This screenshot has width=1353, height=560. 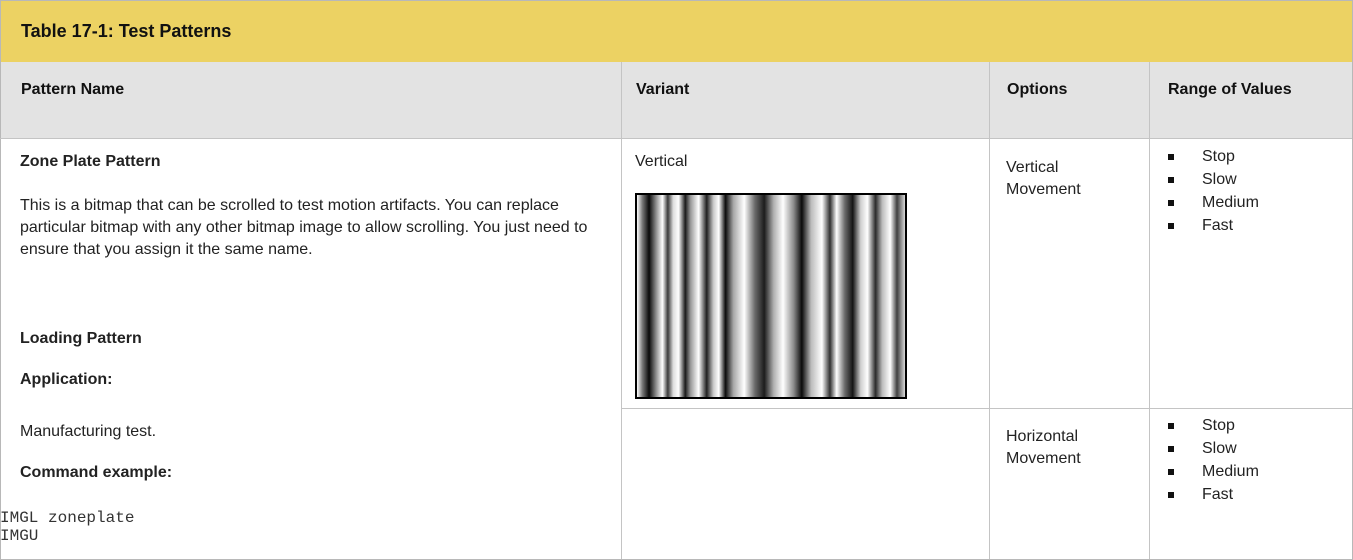 What do you see at coordinates (90, 161) in the screenshot?
I see `pattern-name: Zone Plate Pattern` at bounding box center [90, 161].